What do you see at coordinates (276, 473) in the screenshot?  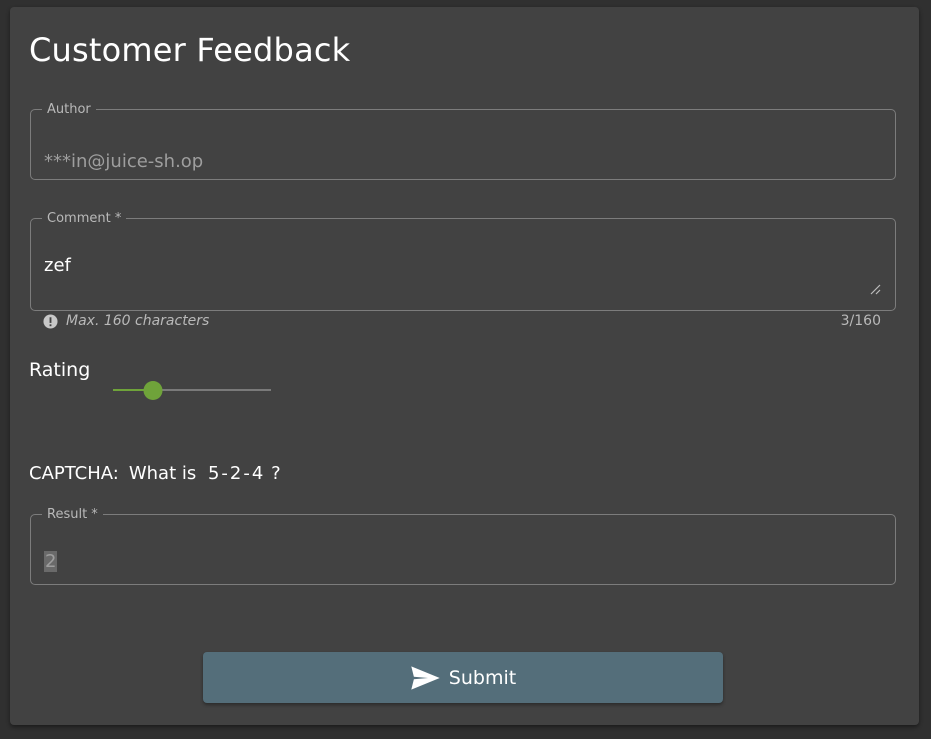 I see `captcha-suffix: ?` at bounding box center [276, 473].